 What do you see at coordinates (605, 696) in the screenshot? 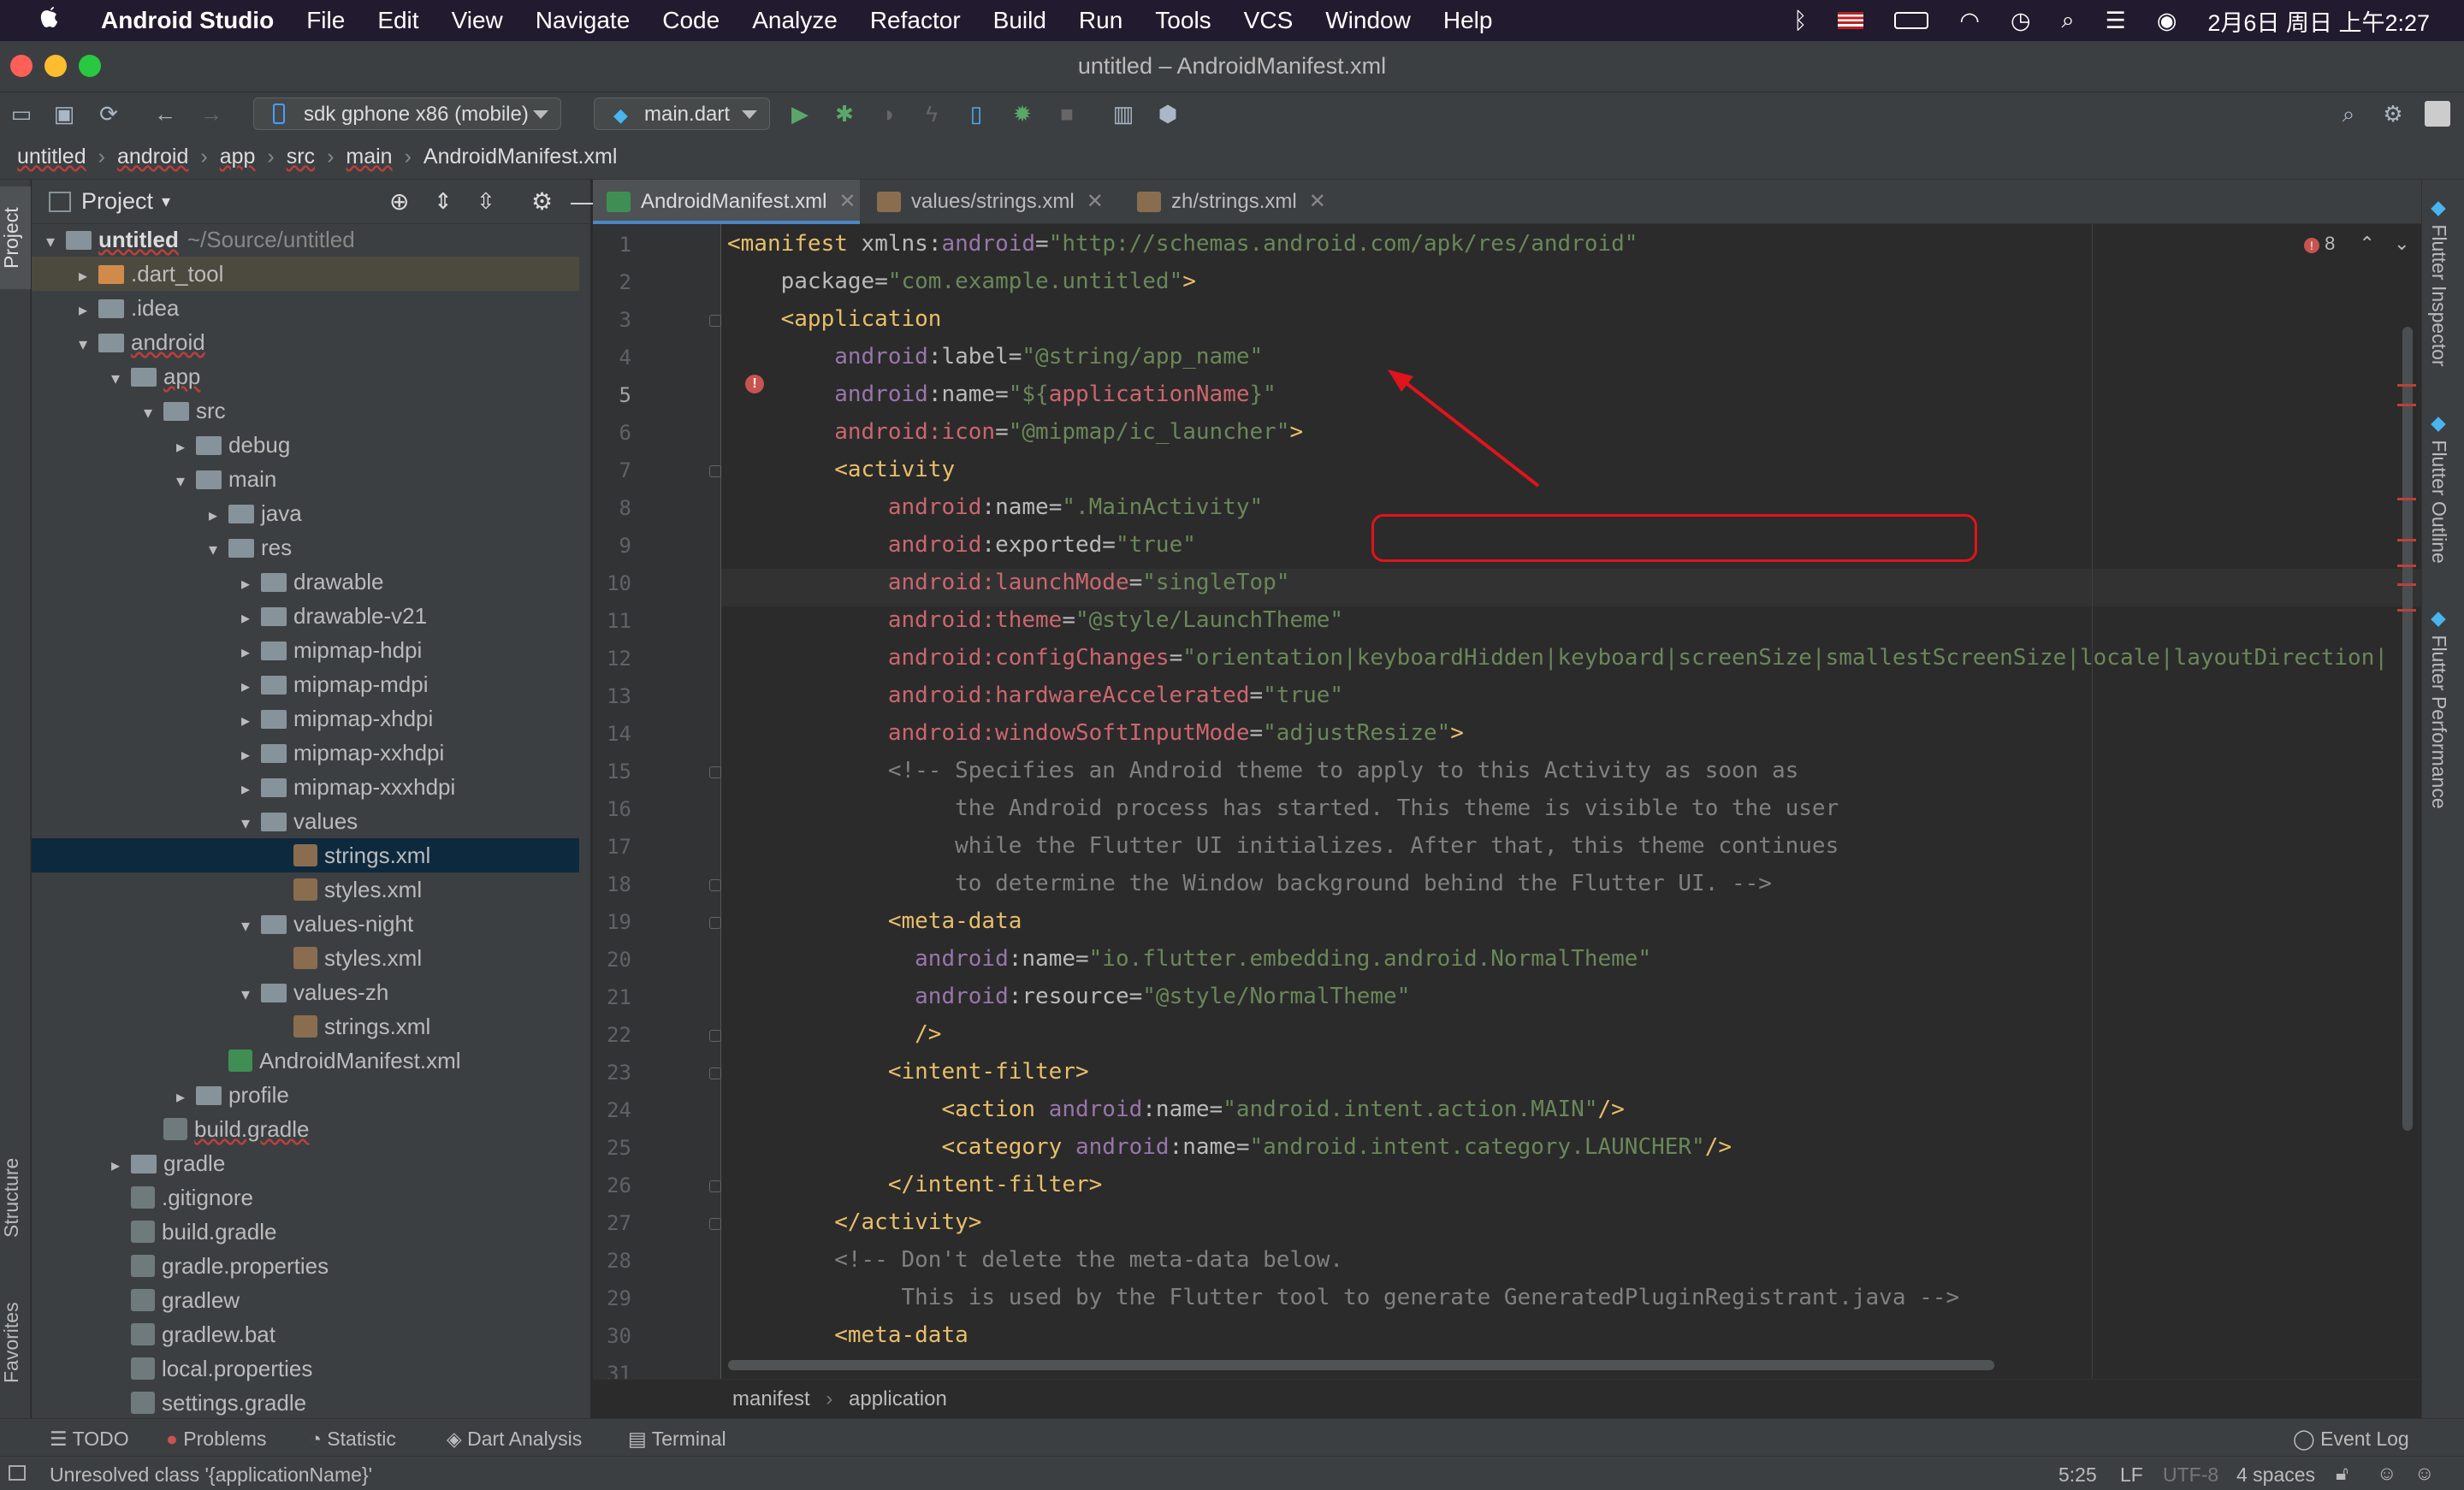
I see `line-number: 13` at bounding box center [605, 696].